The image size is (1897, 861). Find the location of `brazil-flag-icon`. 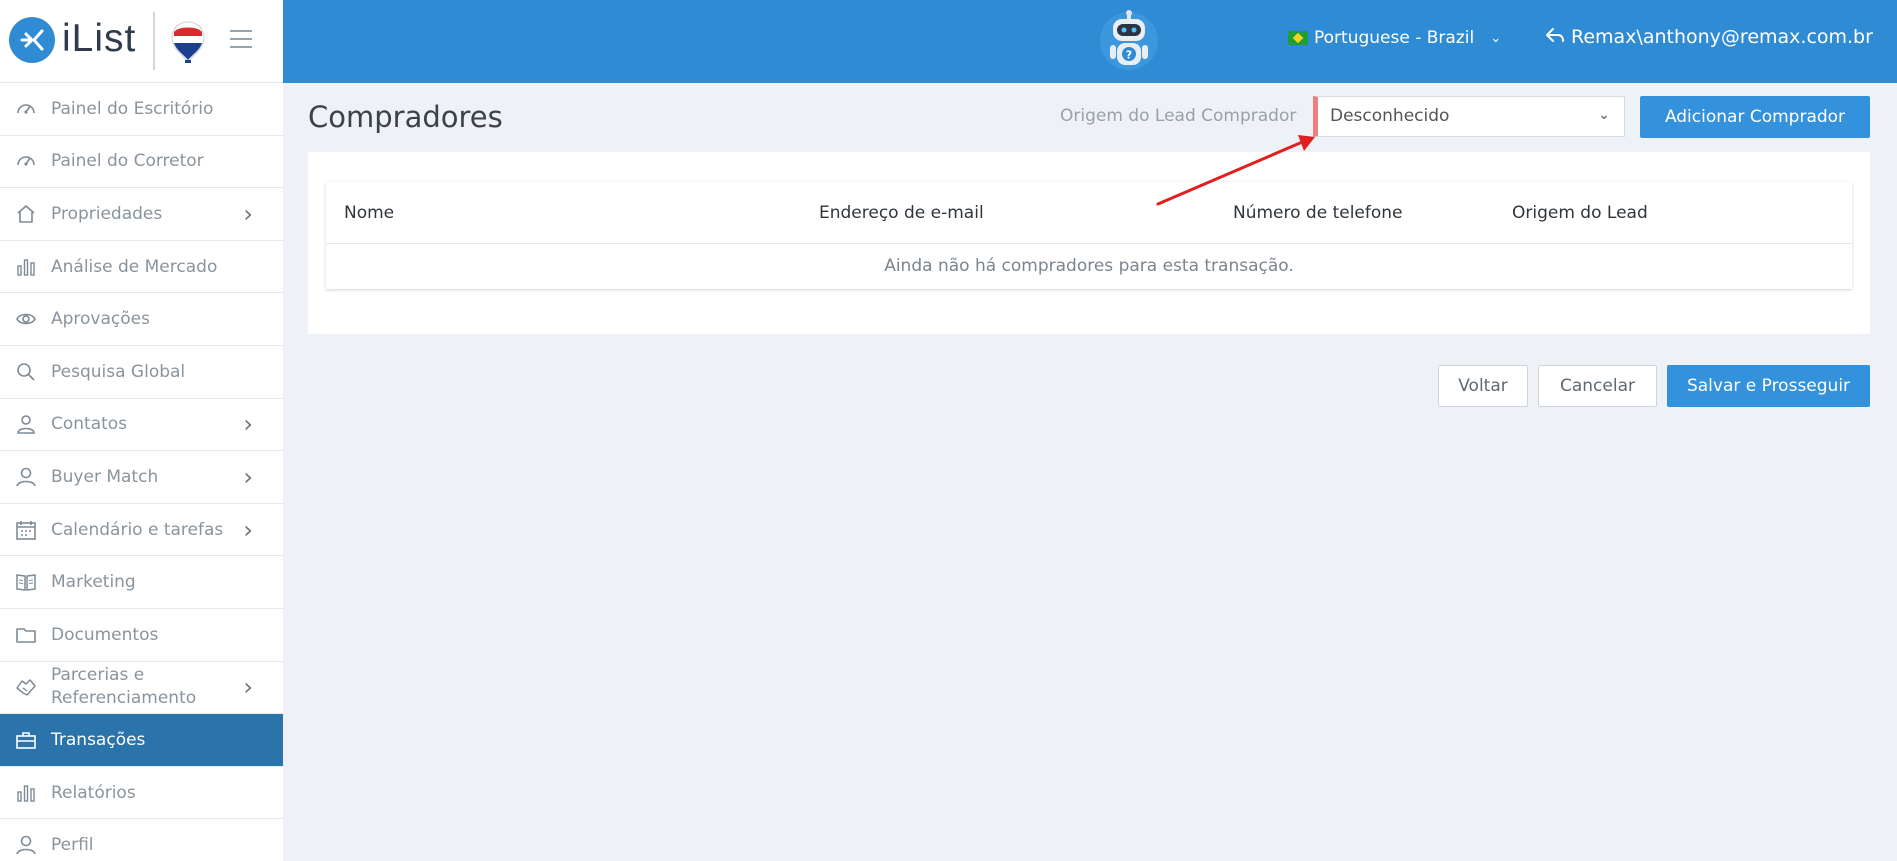

brazil-flag-icon is located at coordinates (1298, 38).